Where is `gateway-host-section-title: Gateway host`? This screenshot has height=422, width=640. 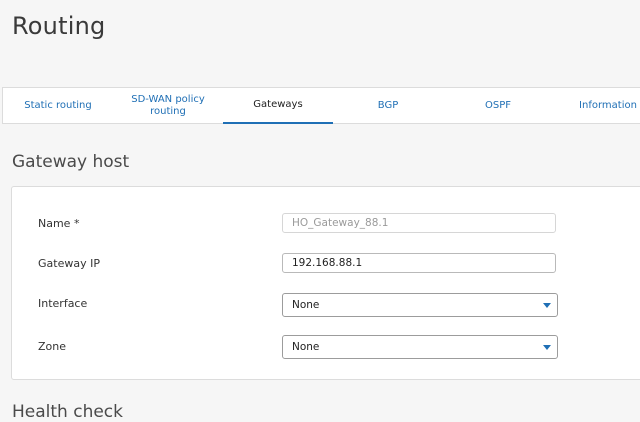 gateway-host-section-title: Gateway host is located at coordinates (71, 162).